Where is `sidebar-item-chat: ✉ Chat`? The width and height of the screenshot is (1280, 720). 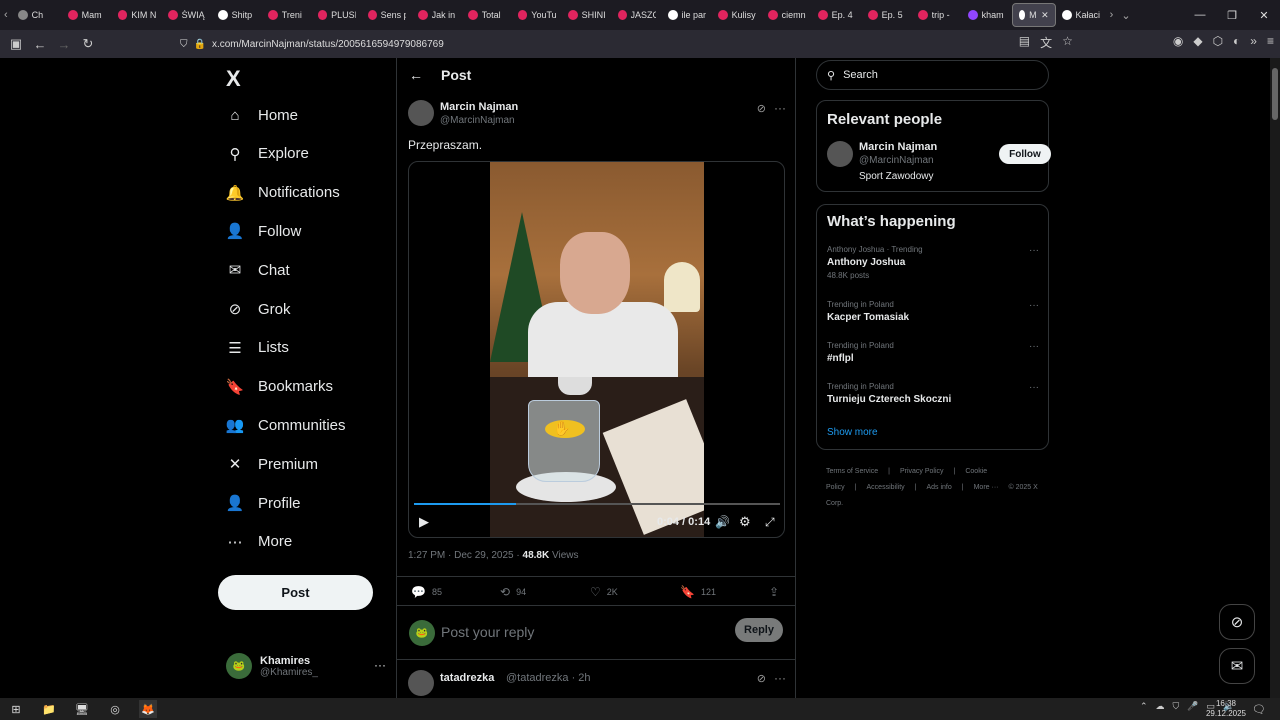 sidebar-item-chat: ✉ Chat is located at coordinates (258, 270).